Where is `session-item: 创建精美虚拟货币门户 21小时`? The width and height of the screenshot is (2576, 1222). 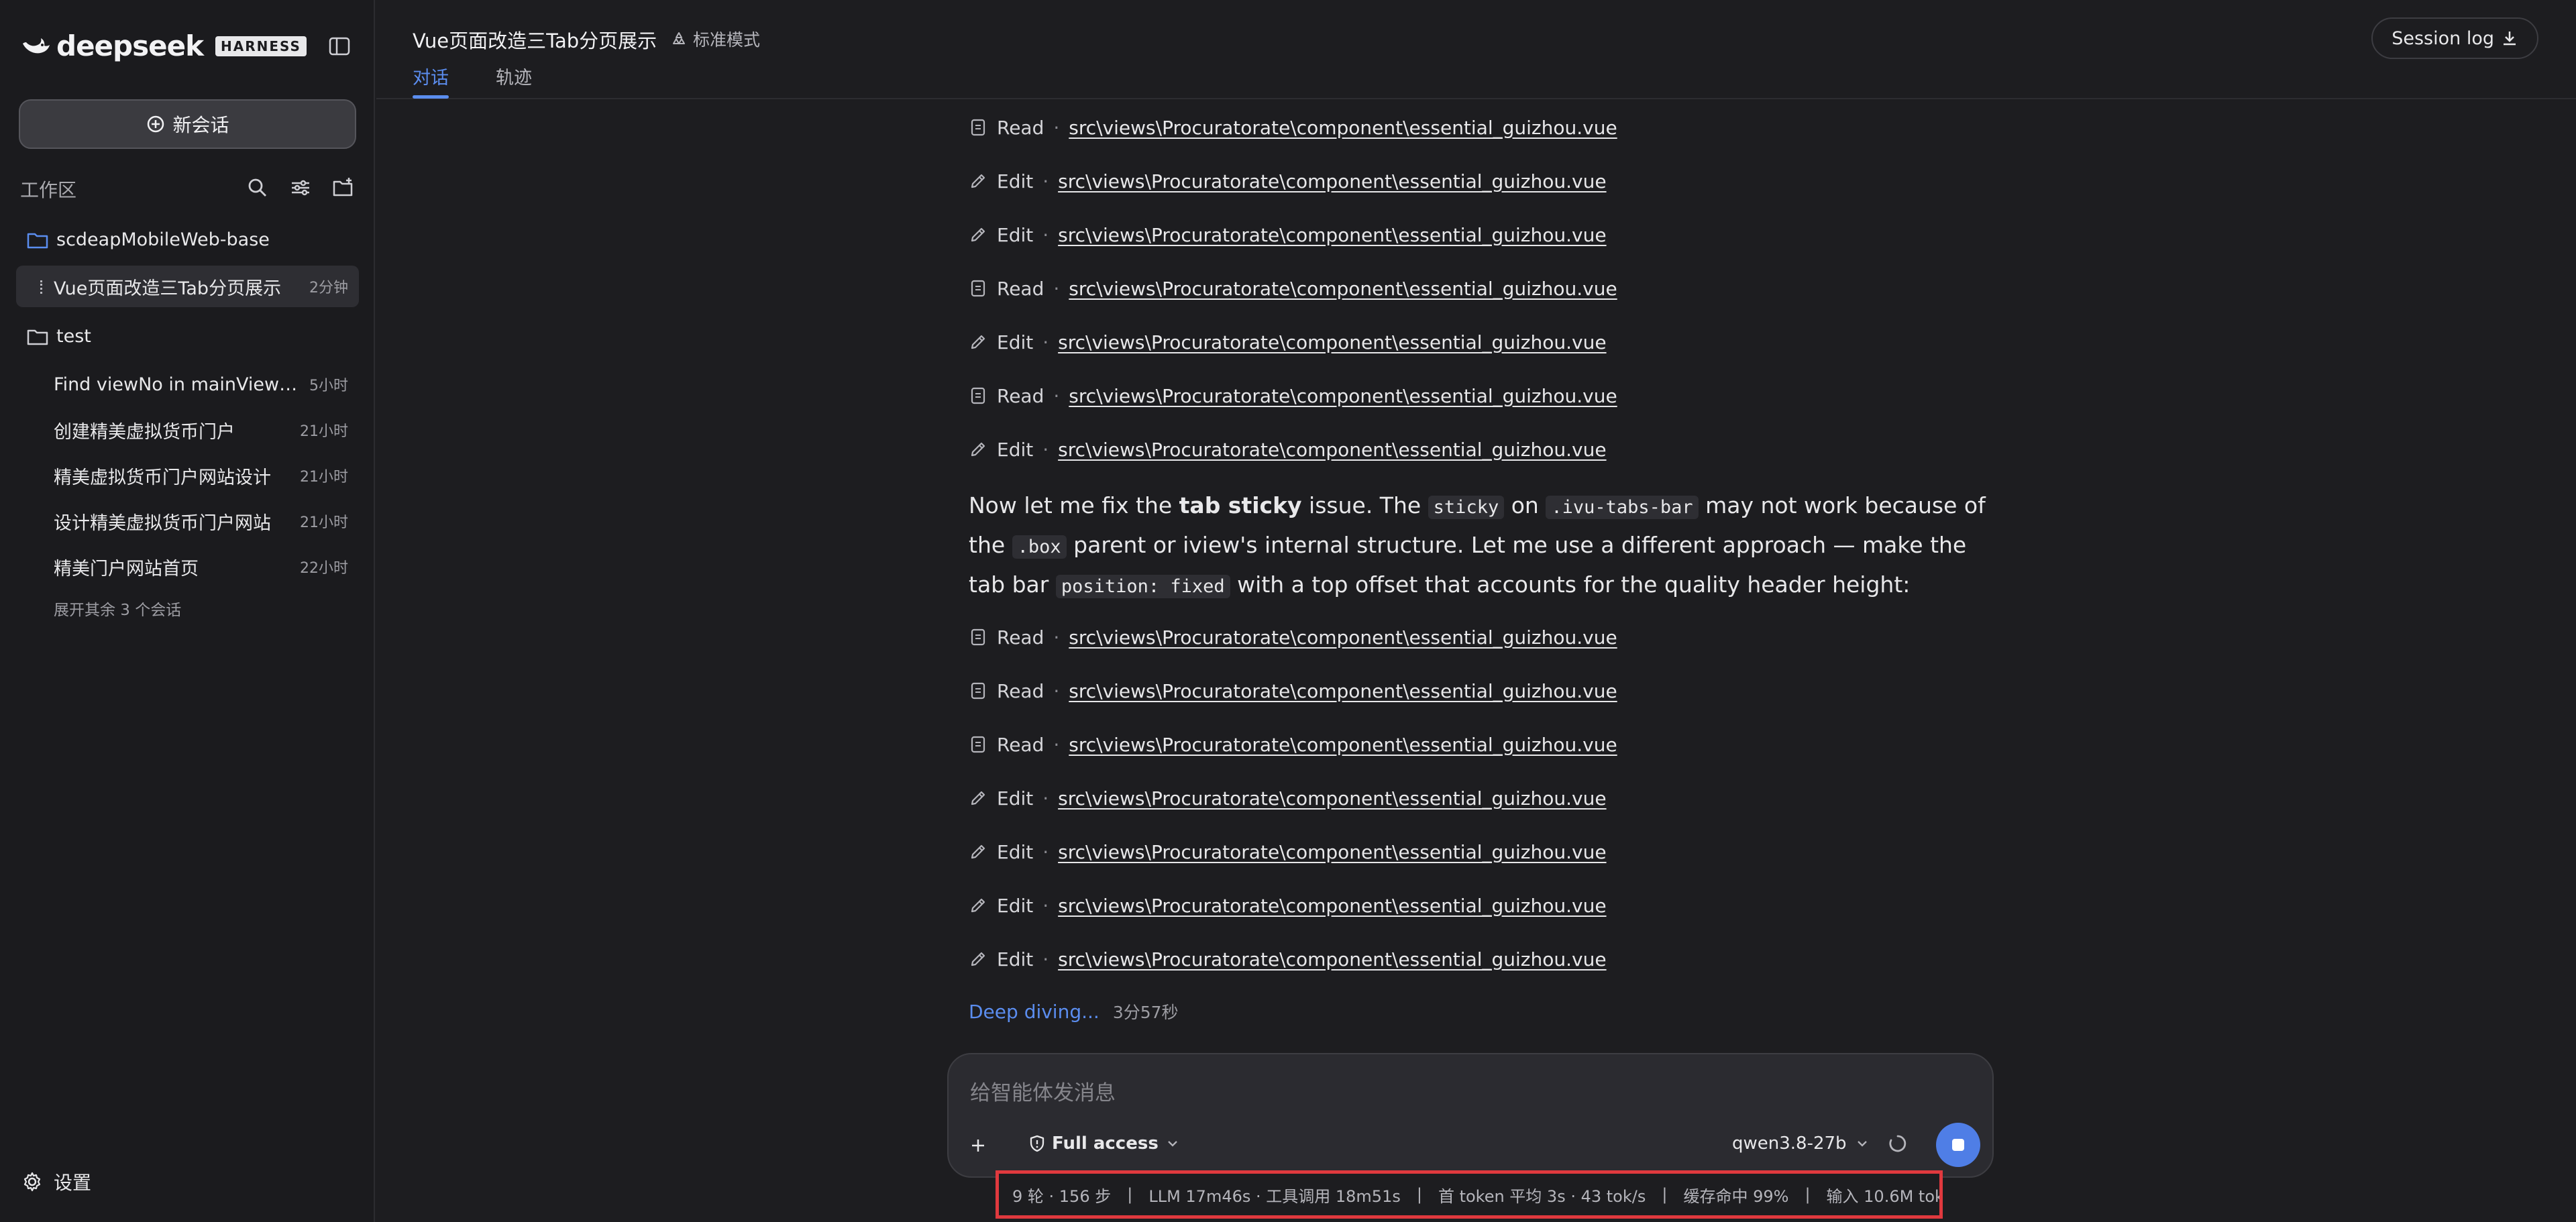
session-item: 创建精美虚拟货币门户 21小时 is located at coordinates (187, 430).